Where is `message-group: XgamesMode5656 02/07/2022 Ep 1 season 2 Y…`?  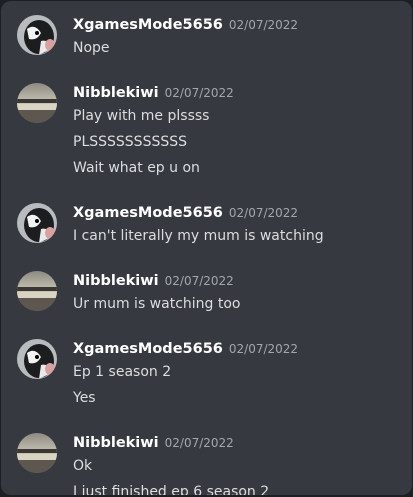
message-group: XgamesMode5656 02/07/2022 Ep 1 season 2 Y… is located at coordinates (206, 374).